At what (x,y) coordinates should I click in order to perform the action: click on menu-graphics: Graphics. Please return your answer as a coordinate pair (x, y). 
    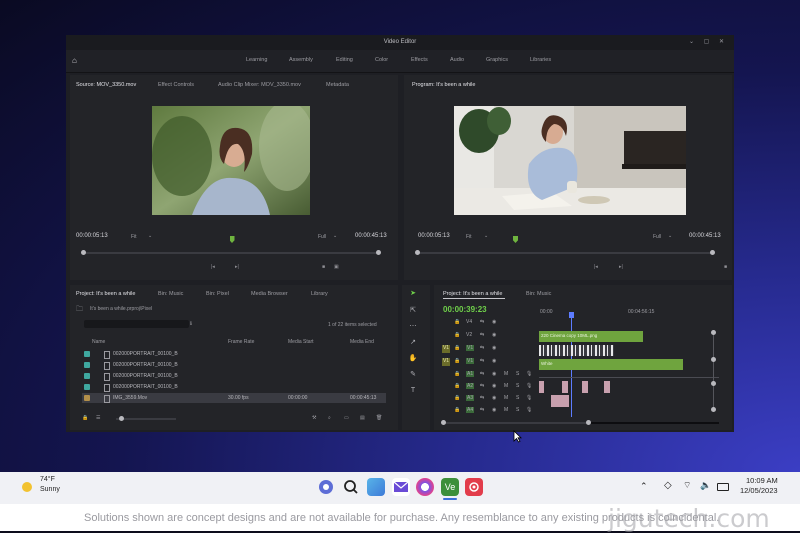
    Looking at the image, I should click on (497, 60).